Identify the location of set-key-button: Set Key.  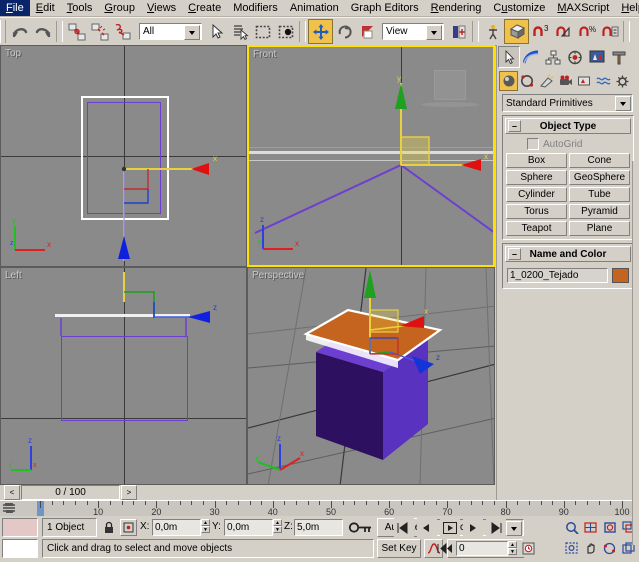
(399, 548).